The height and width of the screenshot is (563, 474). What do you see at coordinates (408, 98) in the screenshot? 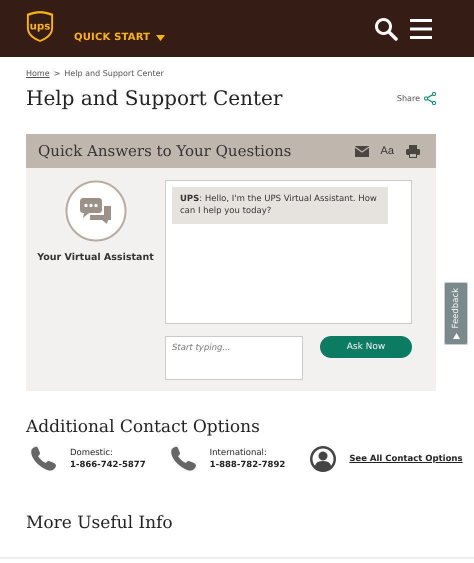
I see `share-link: Share` at bounding box center [408, 98].